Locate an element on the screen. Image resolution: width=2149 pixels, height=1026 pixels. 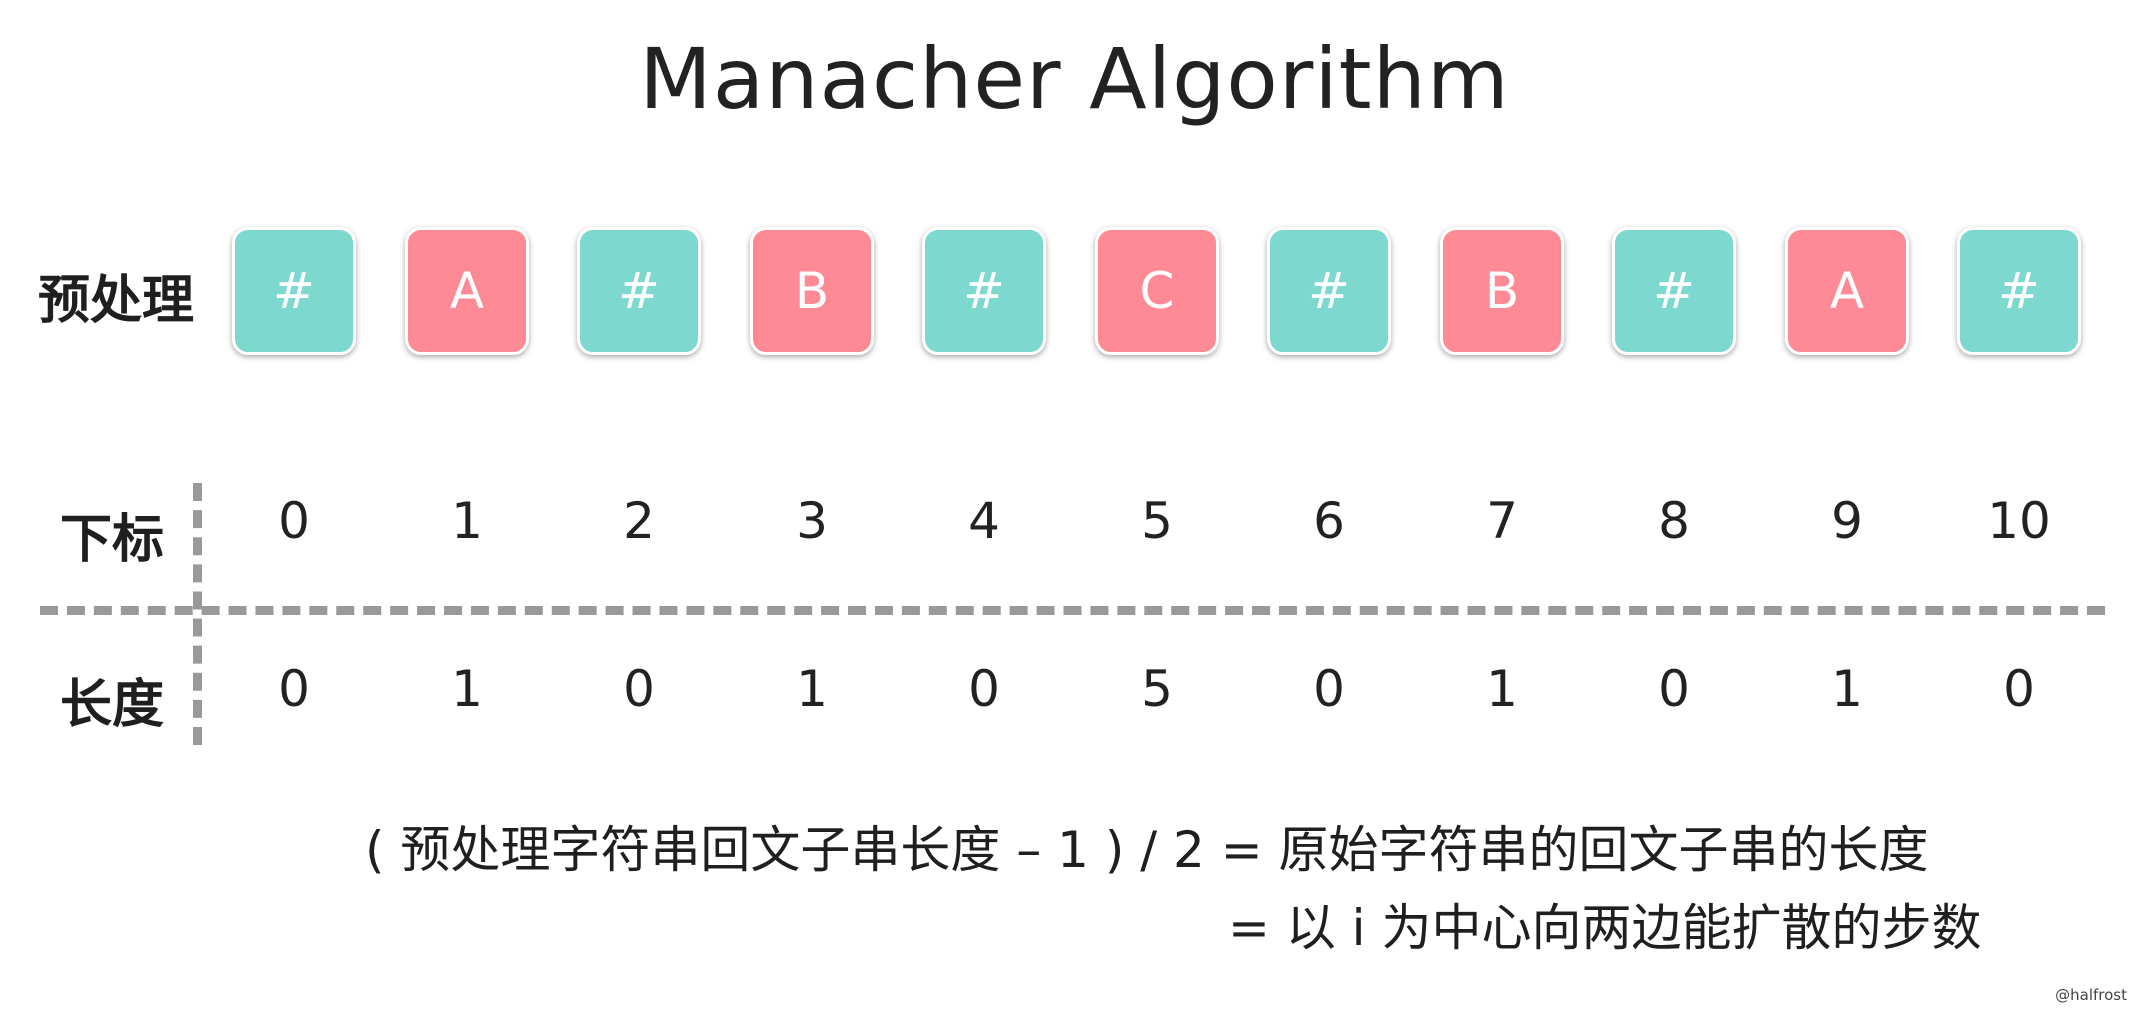
formula-line-2: = 以 i 为中心向两边能扩散的步数 is located at coordinates (1605, 928).